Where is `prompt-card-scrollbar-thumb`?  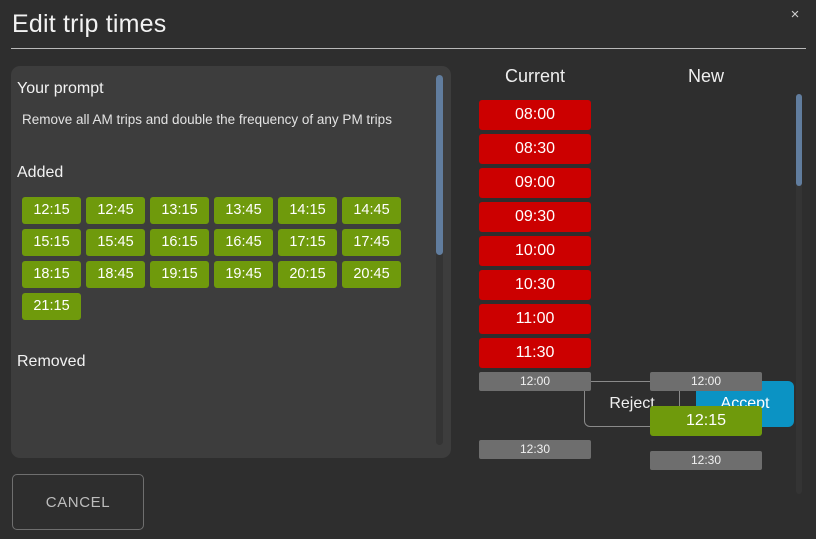 prompt-card-scrollbar-thumb is located at coordinates (439, 165).